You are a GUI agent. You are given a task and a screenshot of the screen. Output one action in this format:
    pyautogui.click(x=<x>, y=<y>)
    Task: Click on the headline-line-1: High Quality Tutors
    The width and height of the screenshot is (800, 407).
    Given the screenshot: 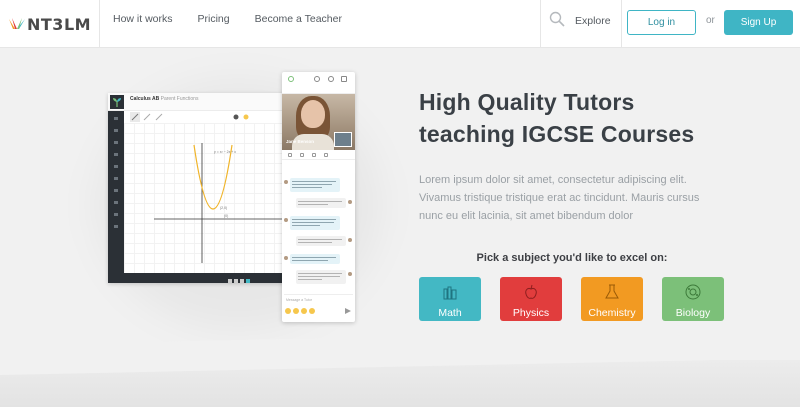 What is the action you would take?
    pyautogui.click(x=527, y=102)
    